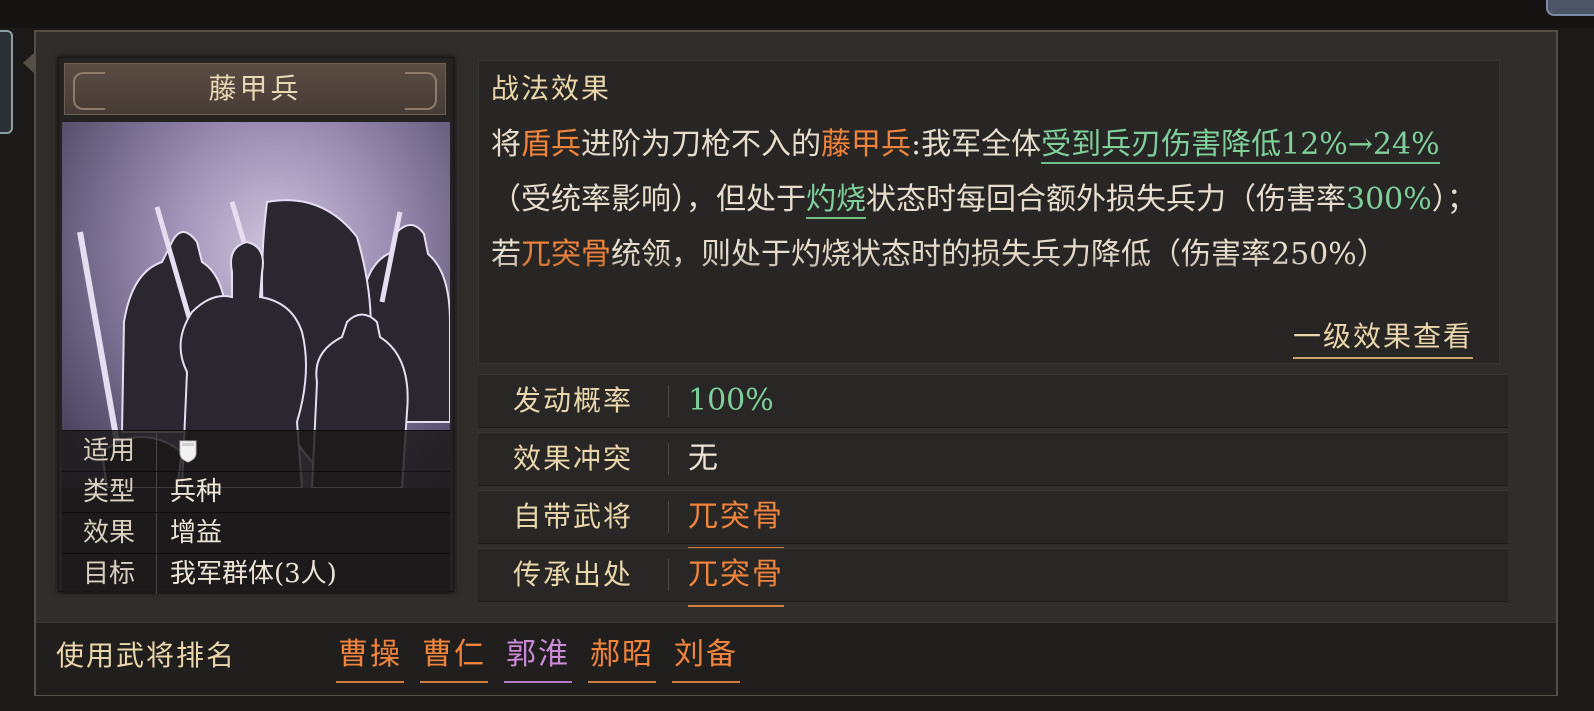  I want to click on attr-label: 效果, so click(109, 533).